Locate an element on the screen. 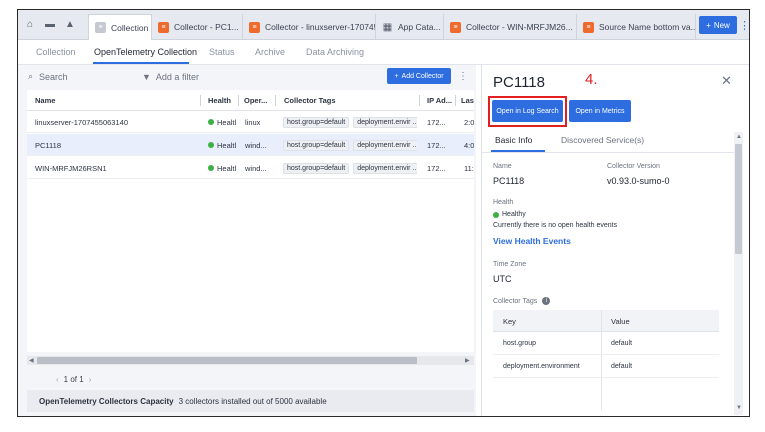 The width and height of the screenshot is (765, 432). close-icon: ✕ is located at coordinates (726, 81).